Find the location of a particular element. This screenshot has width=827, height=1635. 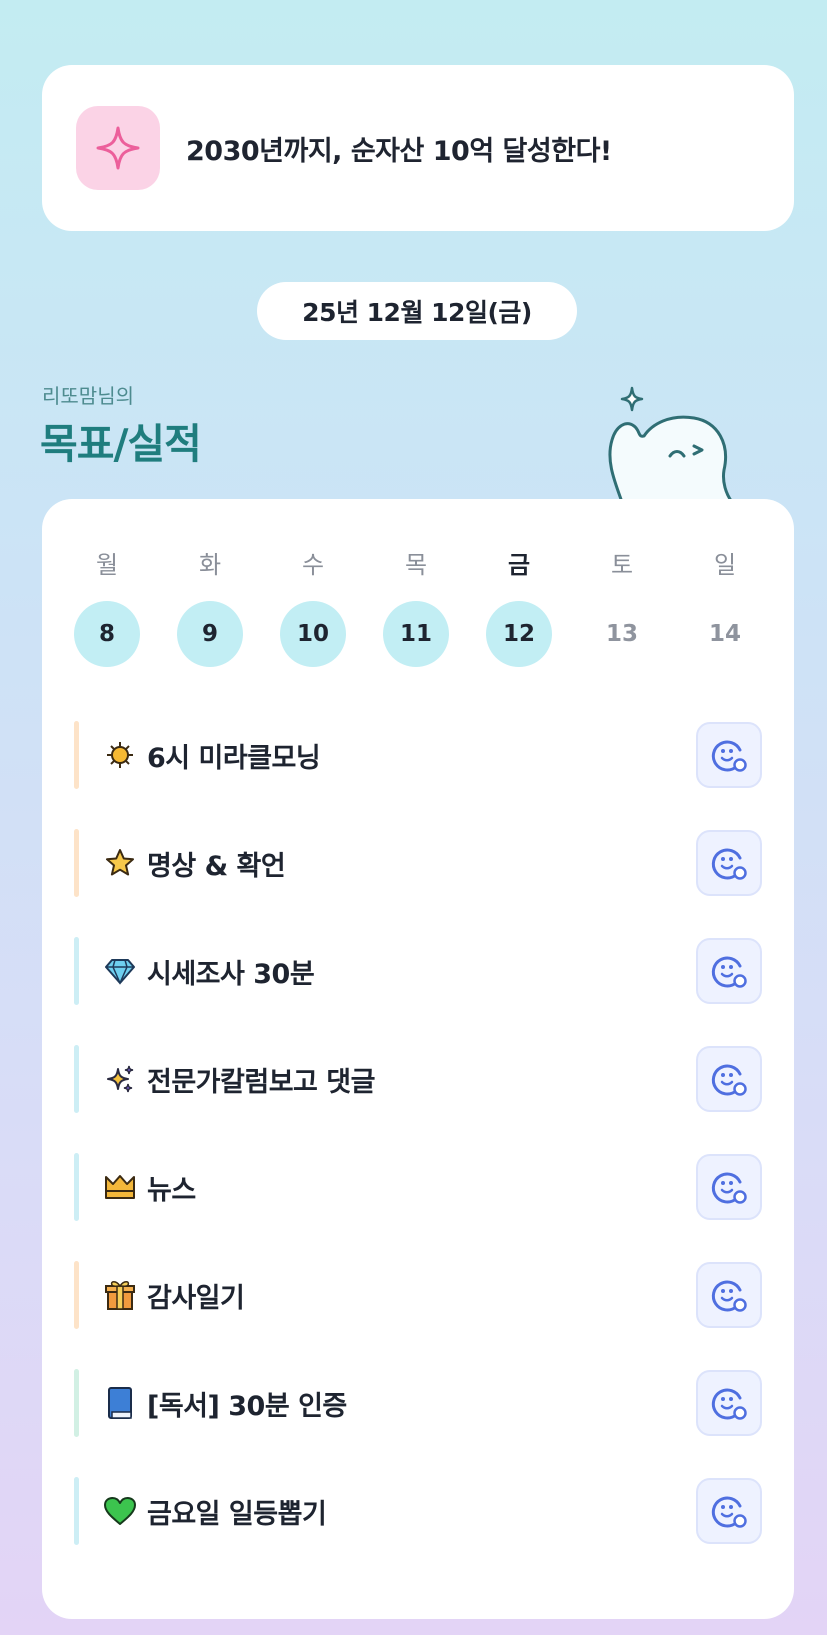

goal-text: 2030년까지, 순자산 10억 달성한다! is located at coordinates (399, 151).